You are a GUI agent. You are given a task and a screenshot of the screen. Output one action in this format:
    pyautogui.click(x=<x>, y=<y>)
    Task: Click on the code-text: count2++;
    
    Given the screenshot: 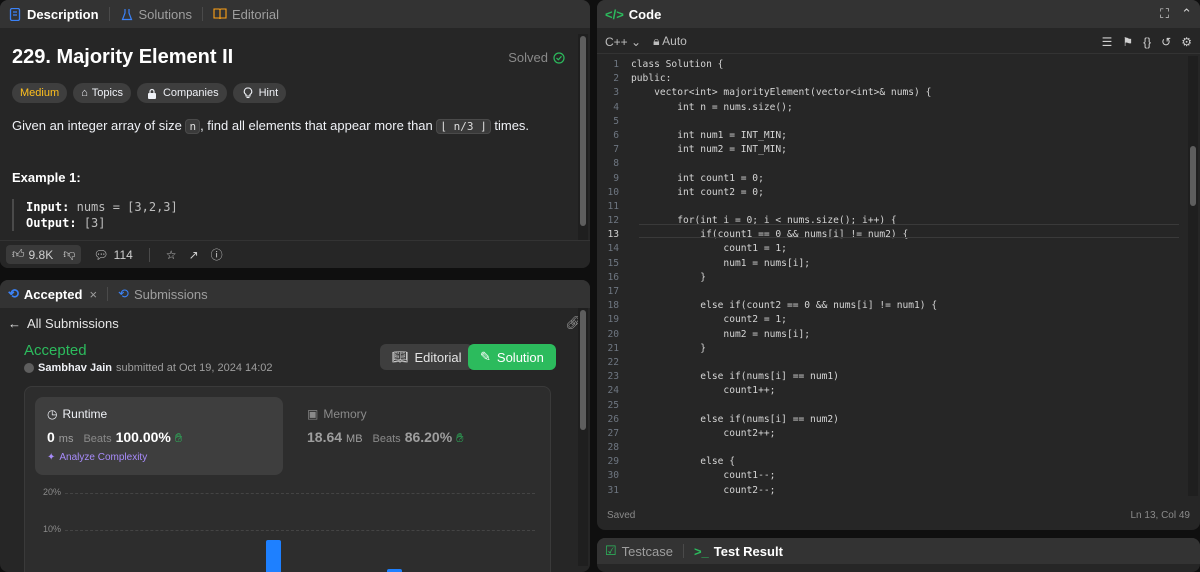 What is the action you would take?
    pyautogui.click(x=703, y=433)
    